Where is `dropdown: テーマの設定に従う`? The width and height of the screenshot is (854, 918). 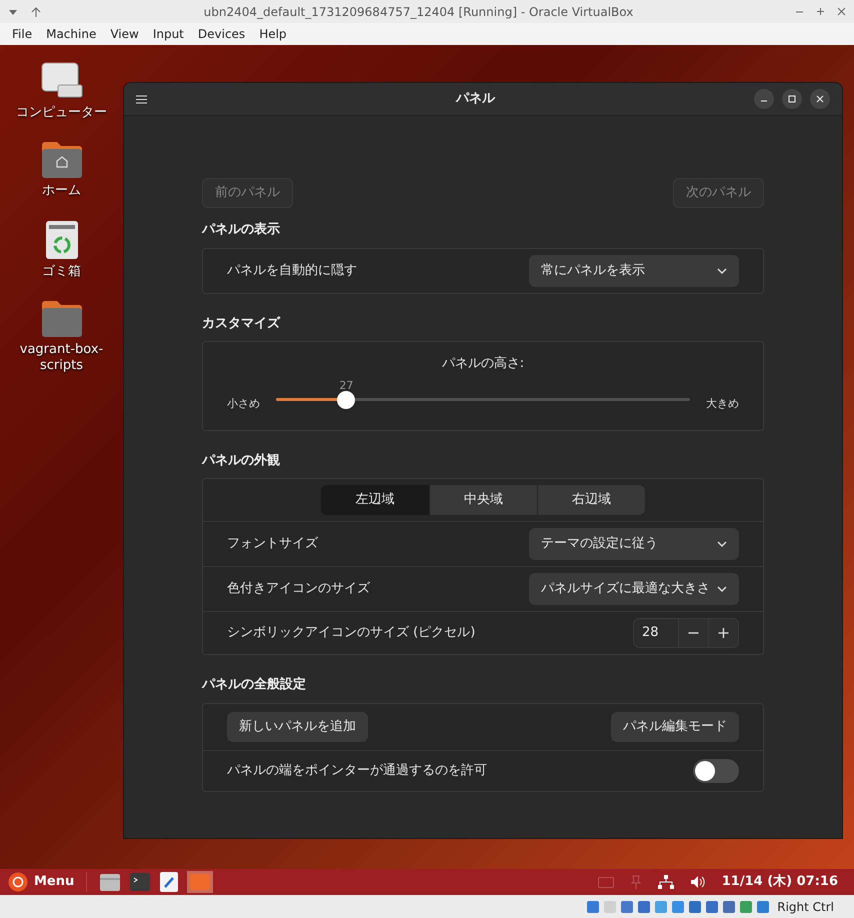
dropdown: テーマの設定に従う is located at coordinates (634, 544).